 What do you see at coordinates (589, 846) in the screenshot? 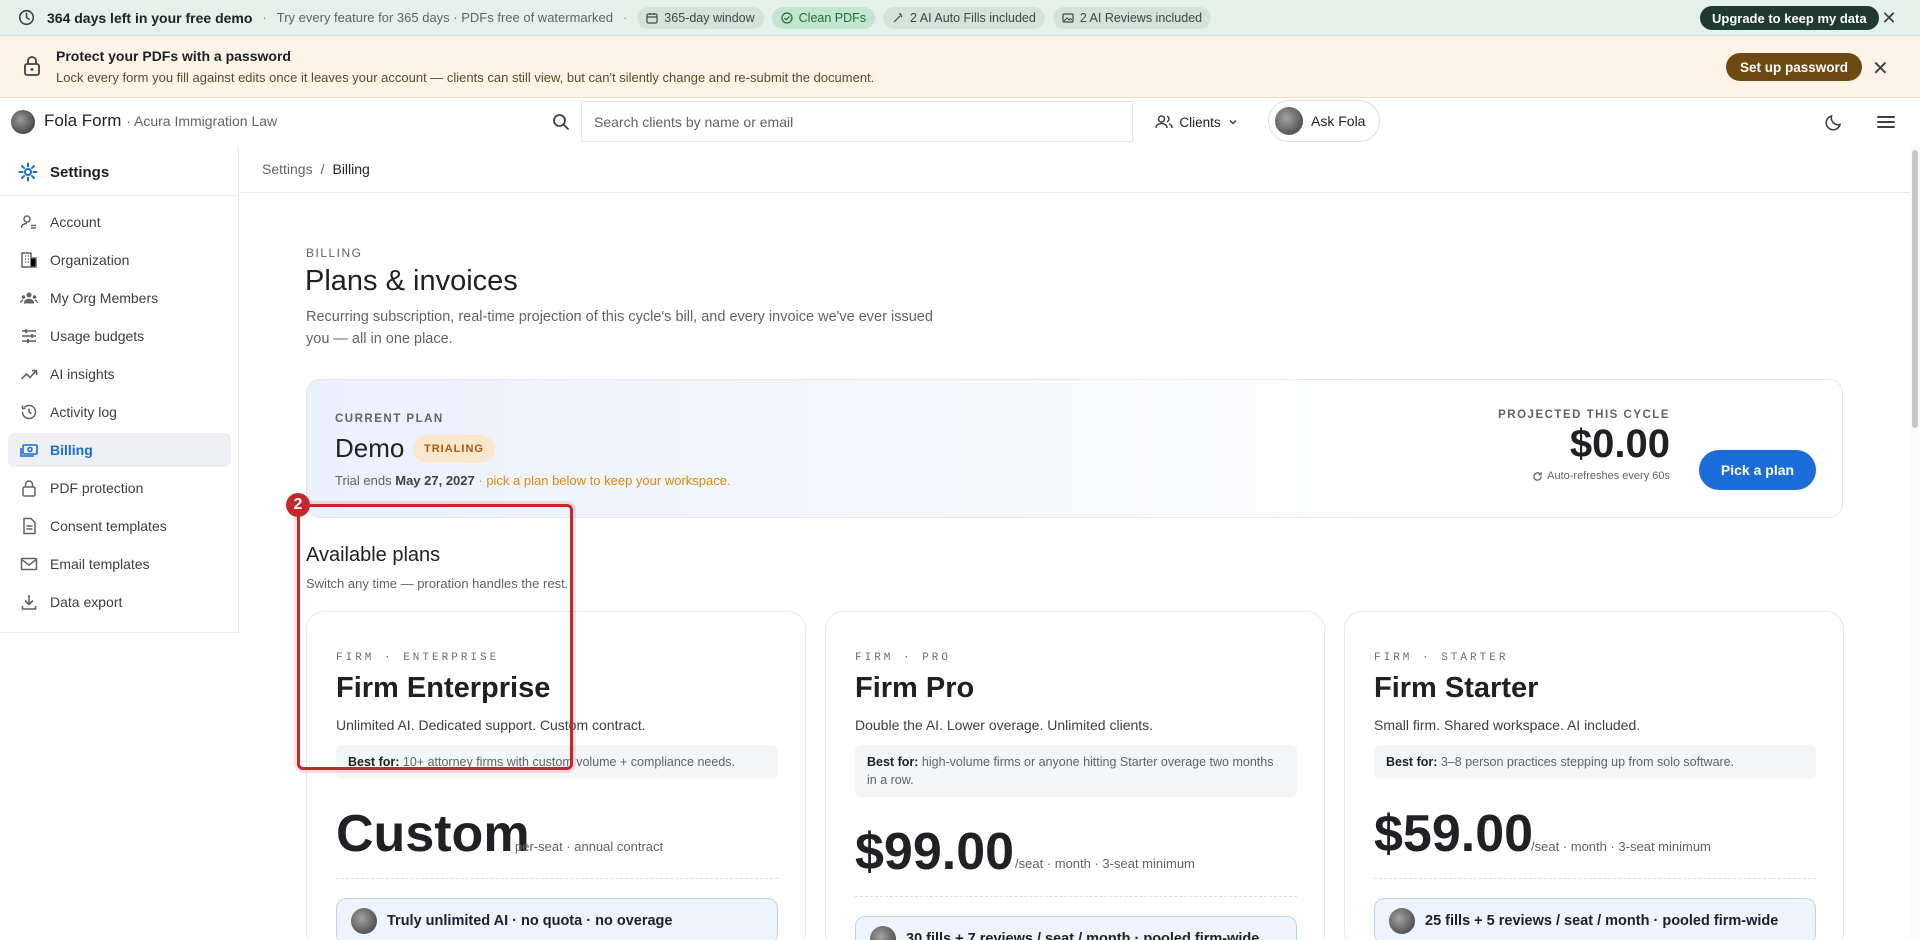
I see `plan-unit: per-seat · annual contract` at bounding box center [589, 846].